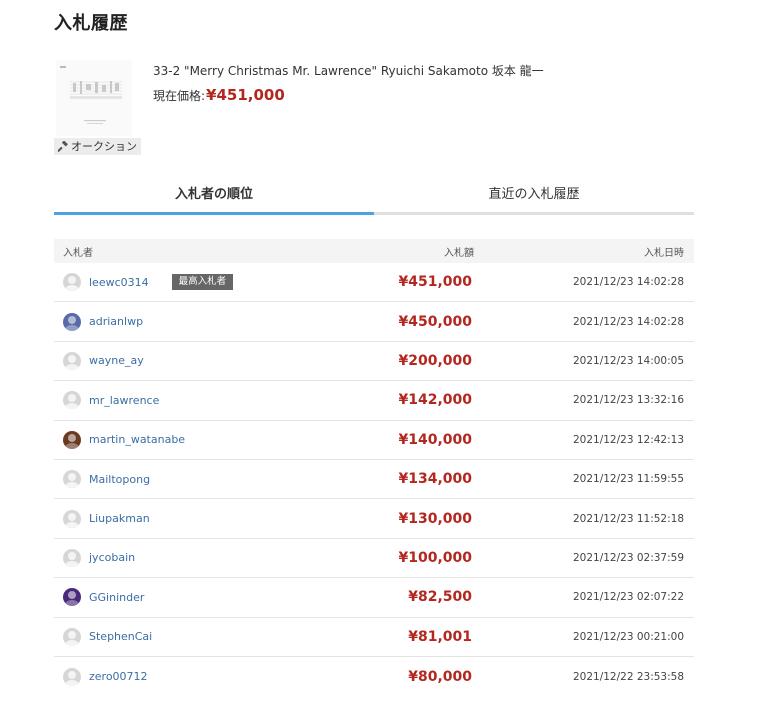  I want to click on bid-time: 2021/12/23 02:07:22, so click(628, 597).